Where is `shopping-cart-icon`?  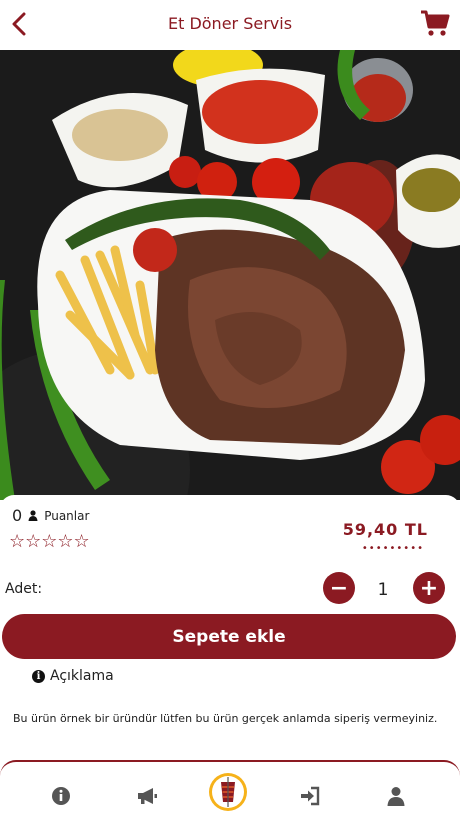
shopping-cart-icon is located at coordinates (435, 23).